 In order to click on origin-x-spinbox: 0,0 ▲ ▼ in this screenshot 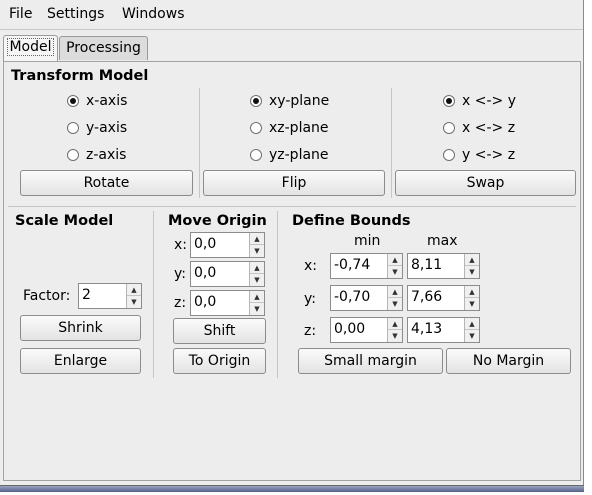, I will do `click(227, 245)`.